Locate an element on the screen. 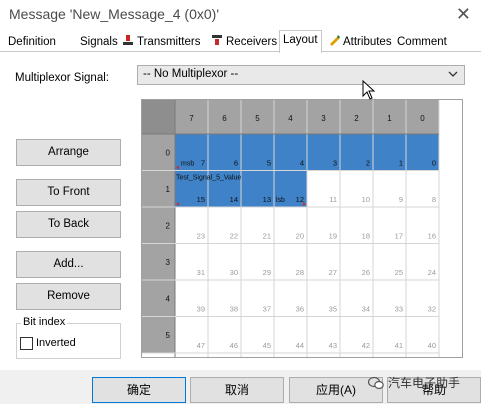  chevron-down-icon is located at coordinates (453, 74).